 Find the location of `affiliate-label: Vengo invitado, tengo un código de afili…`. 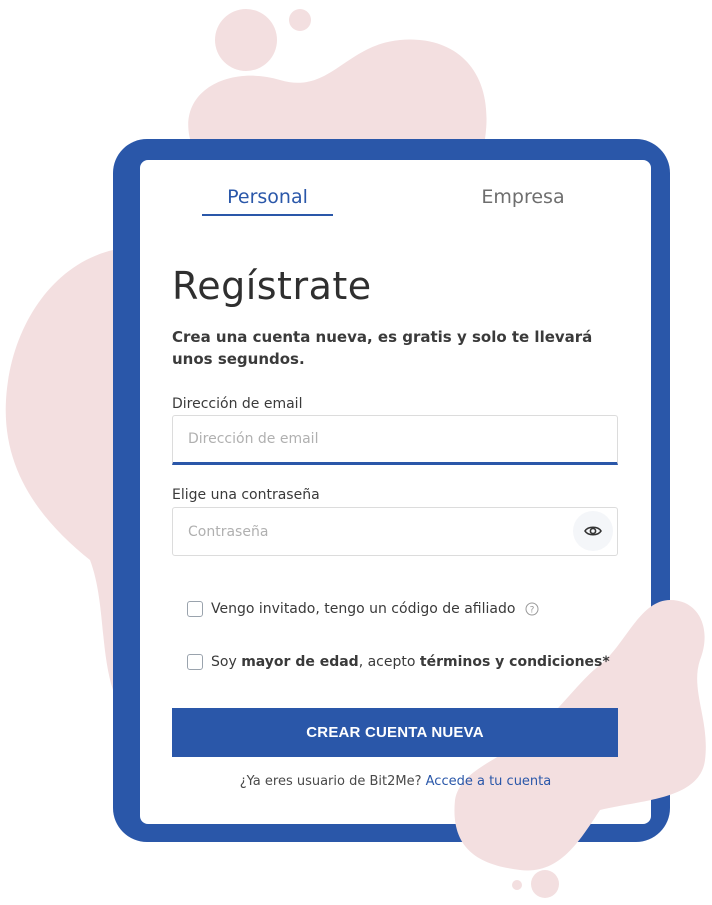

affiliate-label: Vengo invitado, tengo un código de afili… is located at coordinates (363, 609).